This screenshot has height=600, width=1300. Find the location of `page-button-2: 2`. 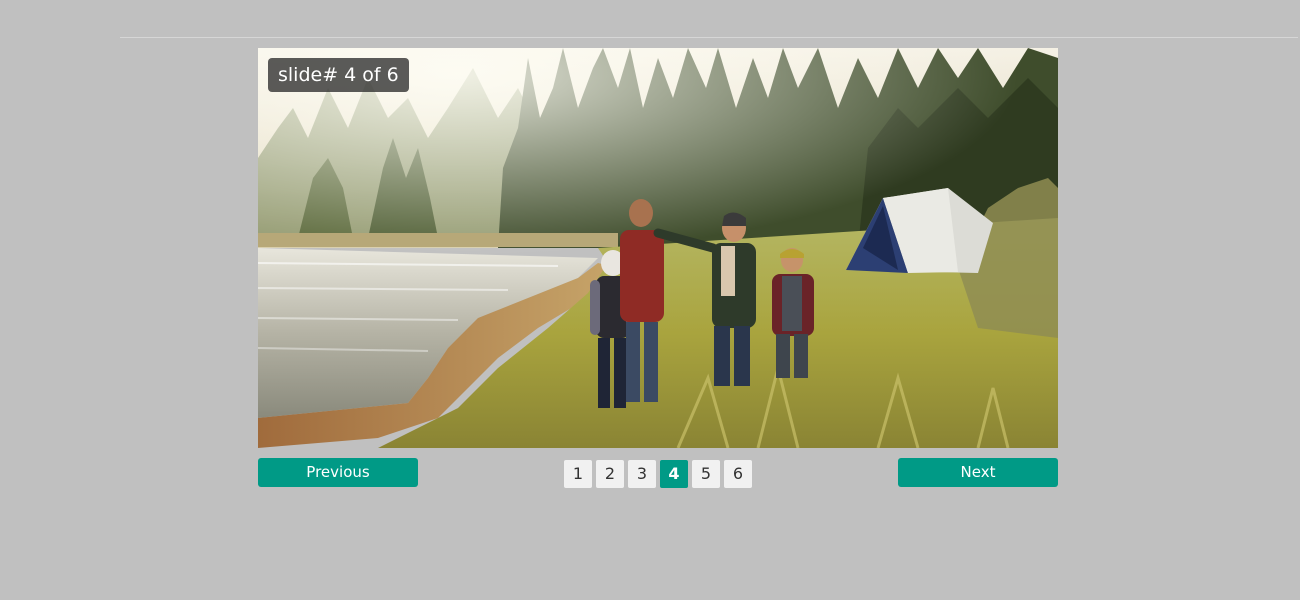

page-button-2: 2 is located at coordinates (610, 474).